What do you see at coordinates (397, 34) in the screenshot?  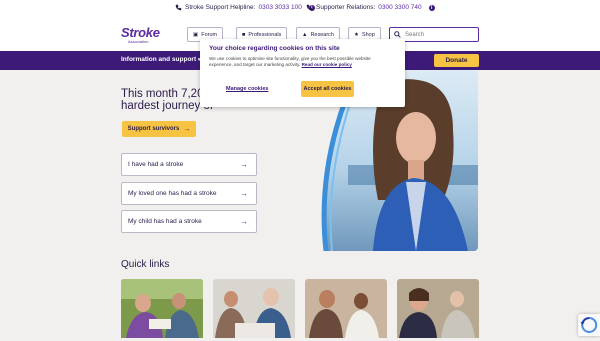 I see `search-icon` at bounding box center [397, 34].